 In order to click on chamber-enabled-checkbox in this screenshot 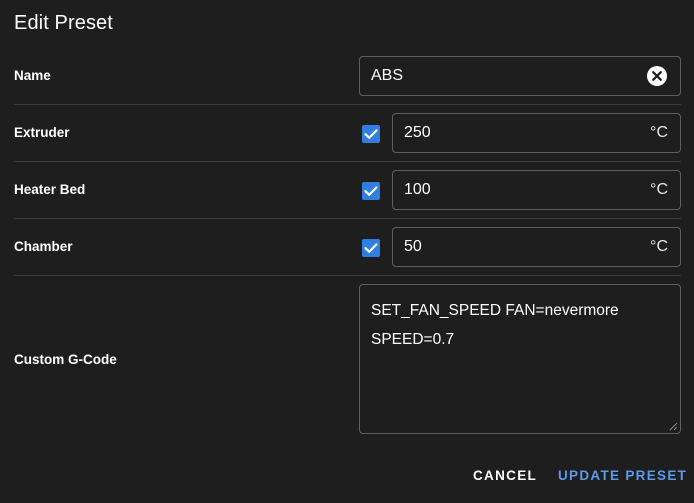, I will do `click(371, 248)`.